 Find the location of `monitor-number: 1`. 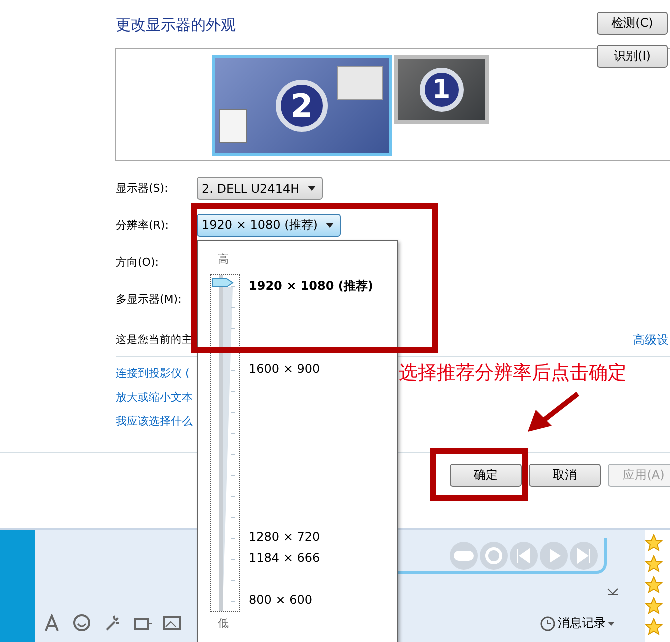

monitor-number: 1 is located at coordinates (442, 90).